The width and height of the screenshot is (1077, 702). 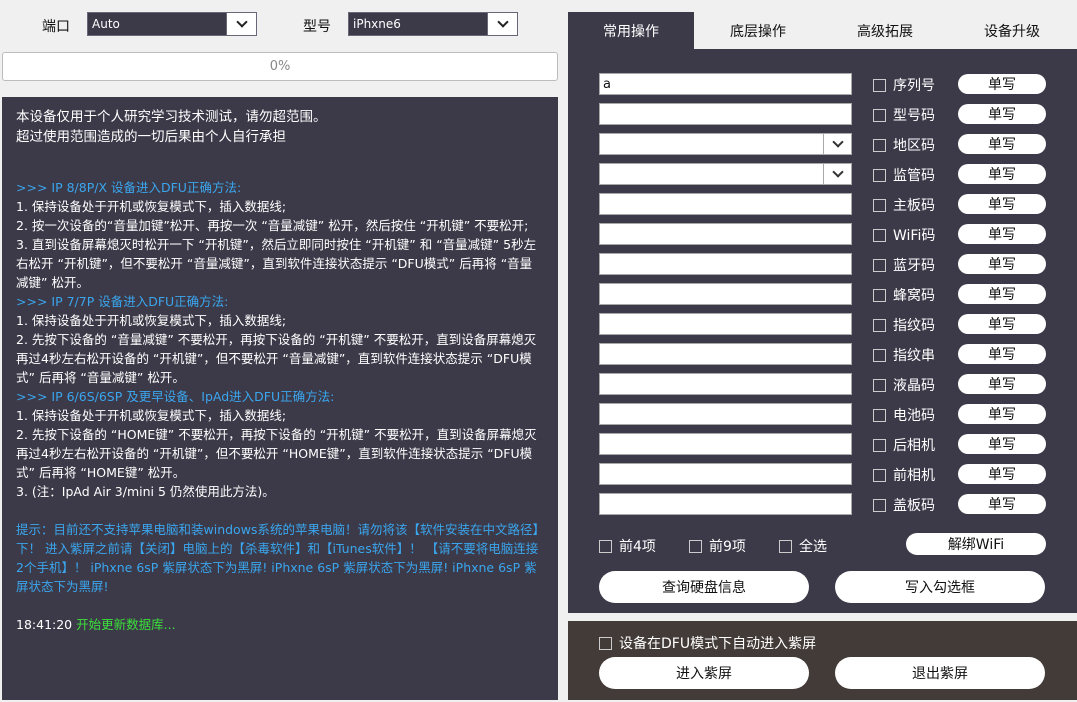 I want to click on field-checkbox: 型号码, so click(x=904, y=115).